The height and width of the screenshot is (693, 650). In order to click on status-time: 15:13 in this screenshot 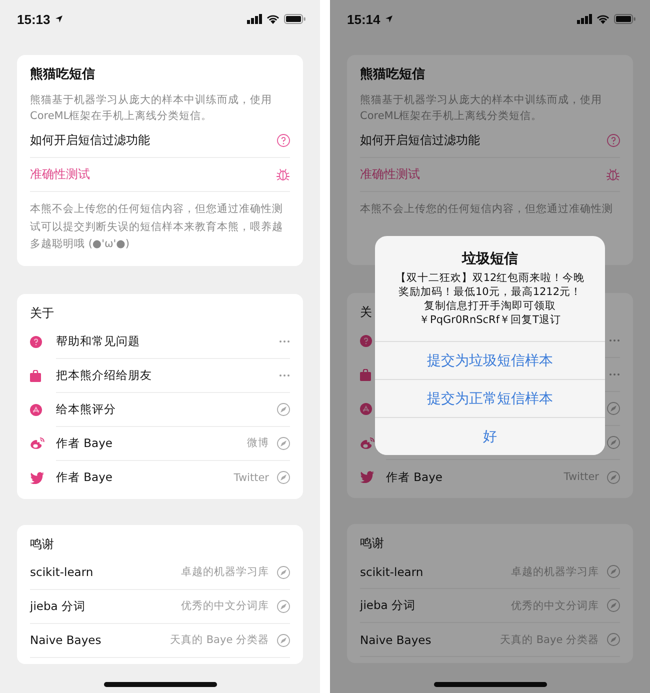, I will do `click(33, 19)`.